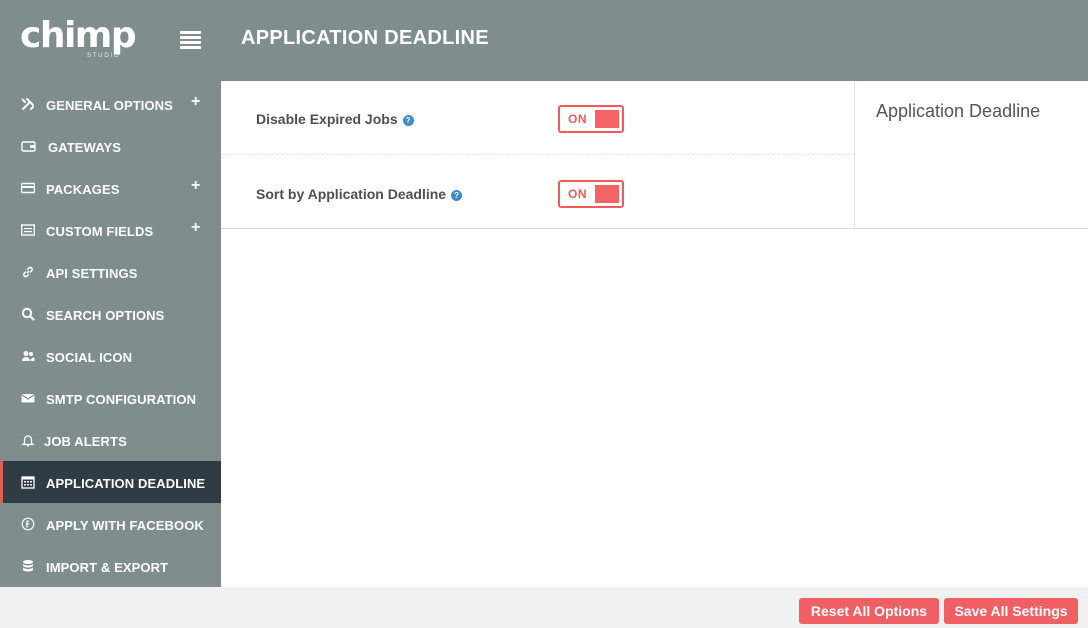  I want to click on reset-all-options-button: Reset All Options, so click(869, 611).